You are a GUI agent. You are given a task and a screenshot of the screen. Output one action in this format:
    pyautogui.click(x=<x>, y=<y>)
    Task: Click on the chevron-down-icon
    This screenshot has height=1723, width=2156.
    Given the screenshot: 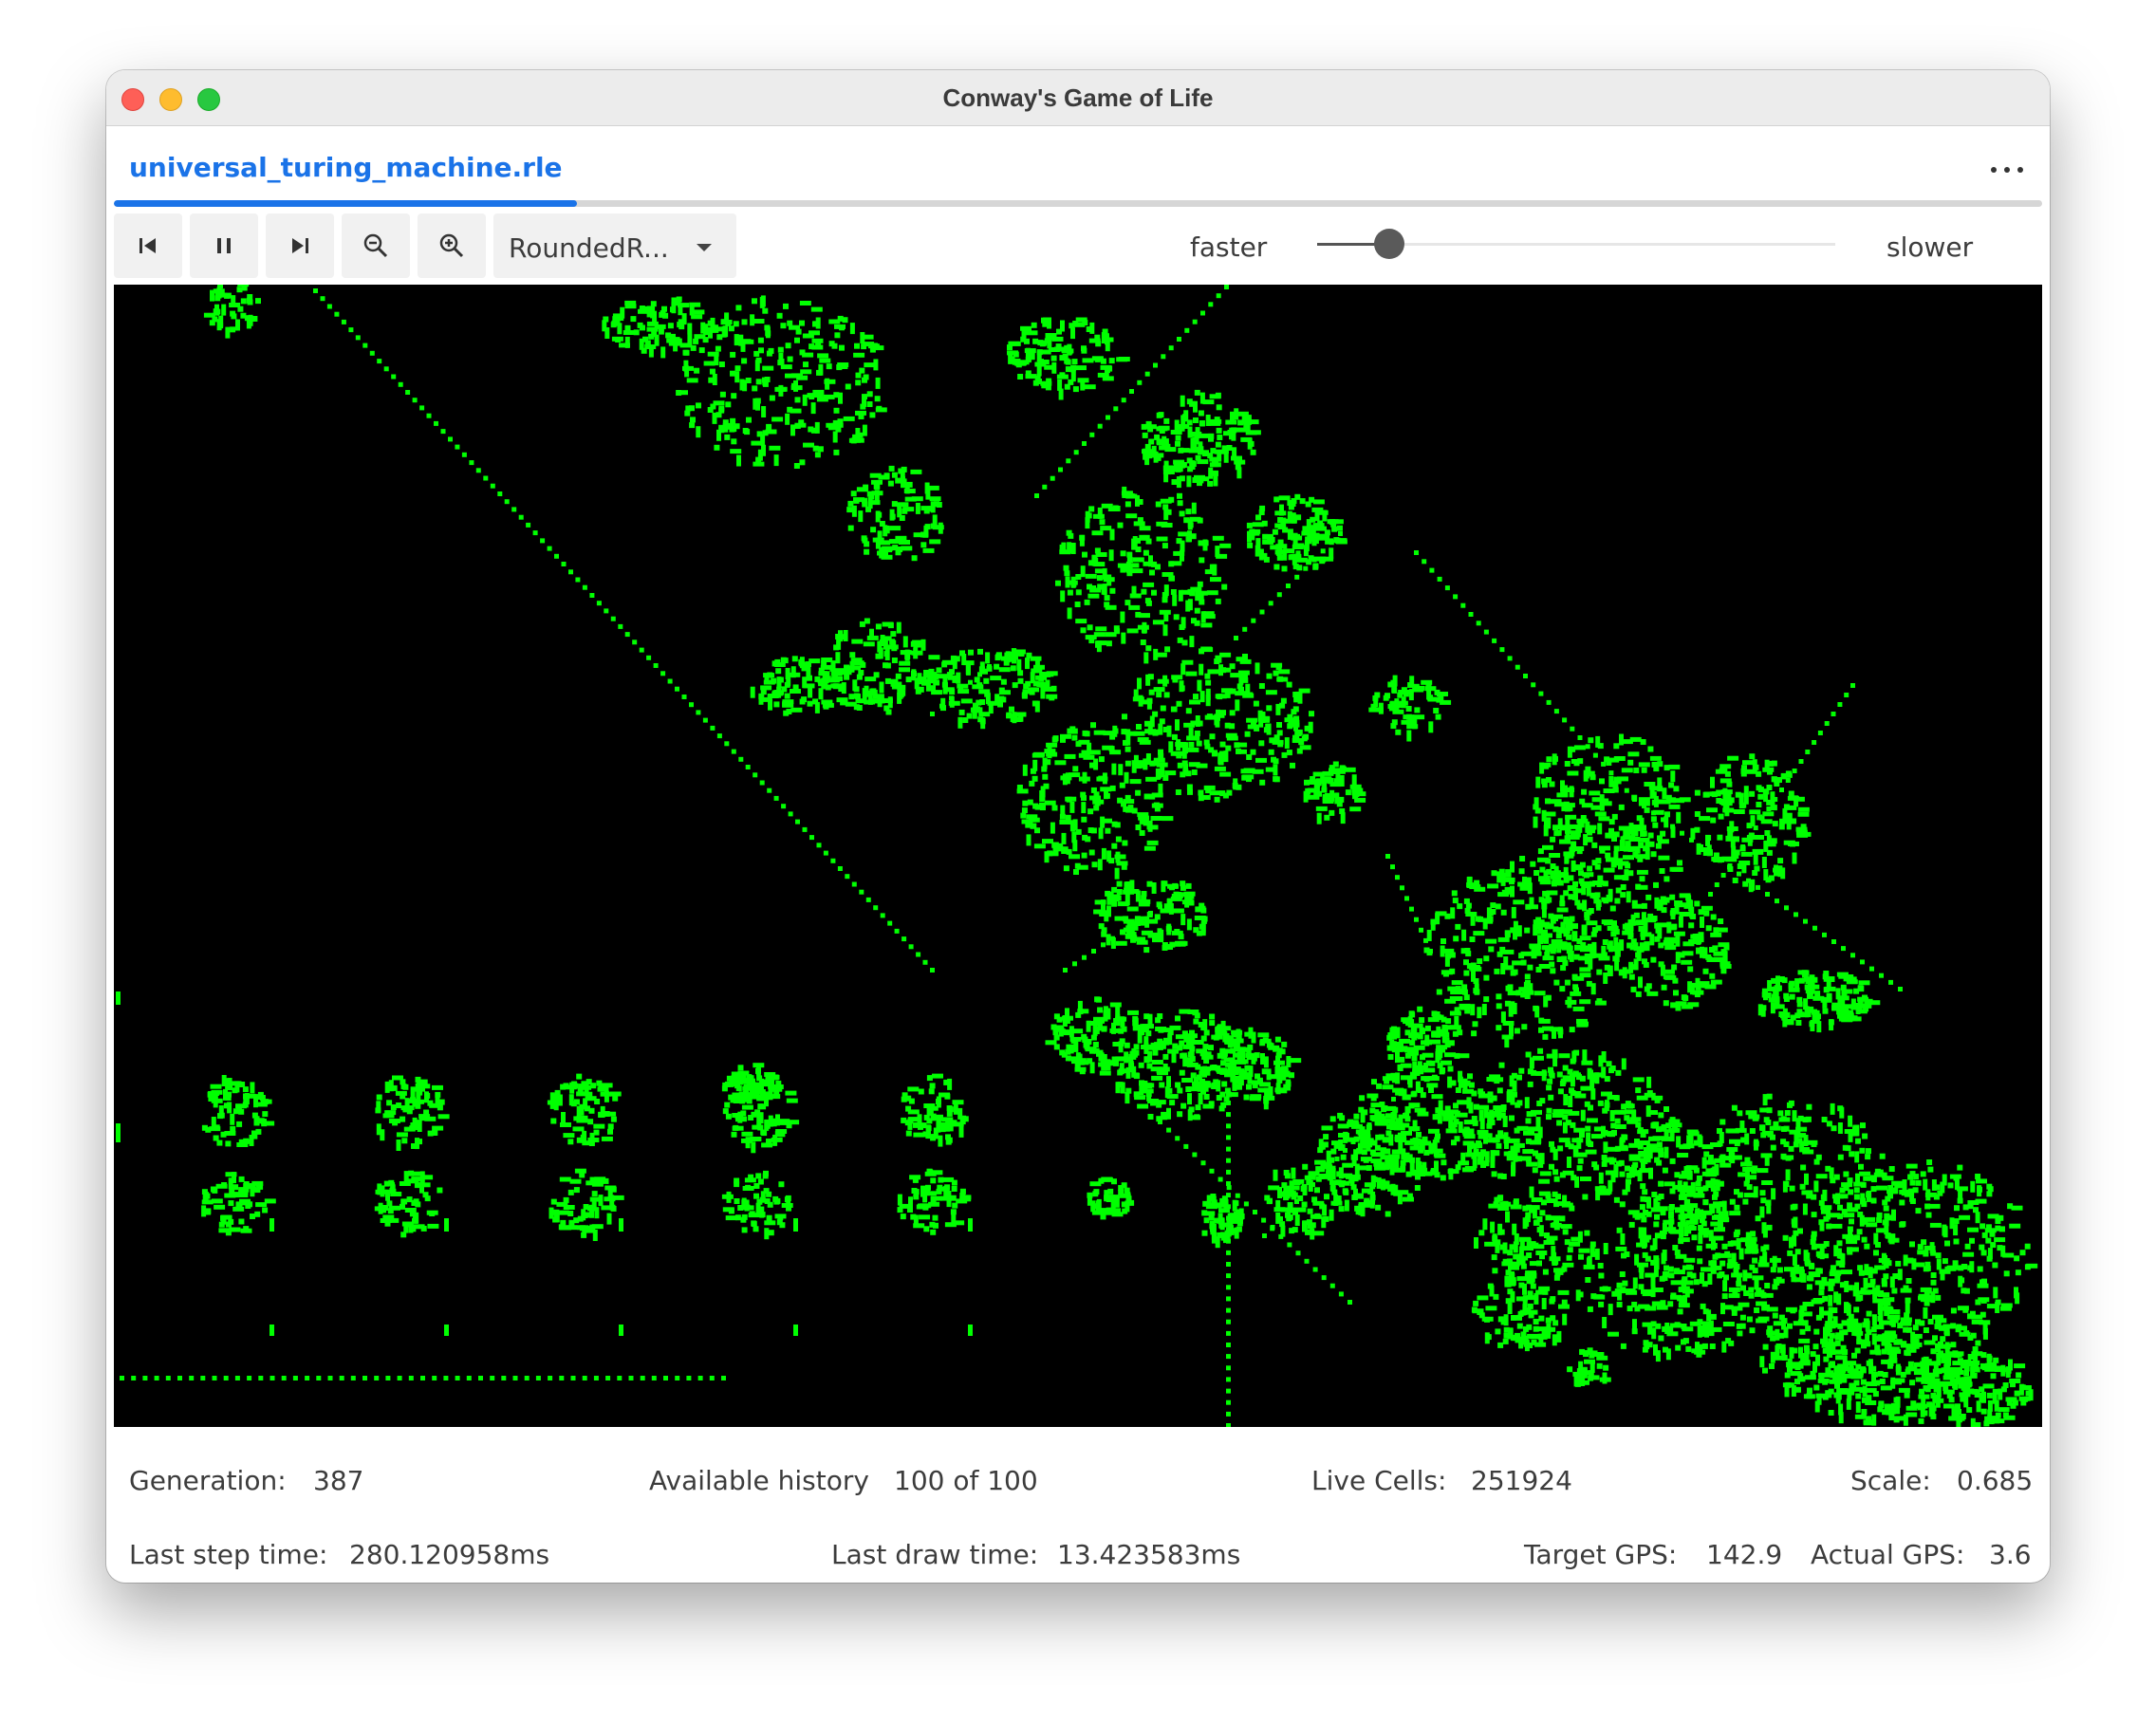 What is the action you would take?
    pyautogui.click(x=704, y=247)
    